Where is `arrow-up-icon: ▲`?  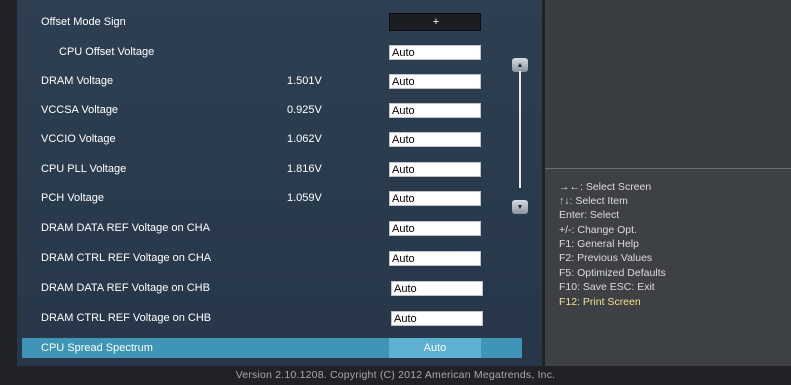 arrow-up-icon: ▲ is located at coordinates (520, 65).